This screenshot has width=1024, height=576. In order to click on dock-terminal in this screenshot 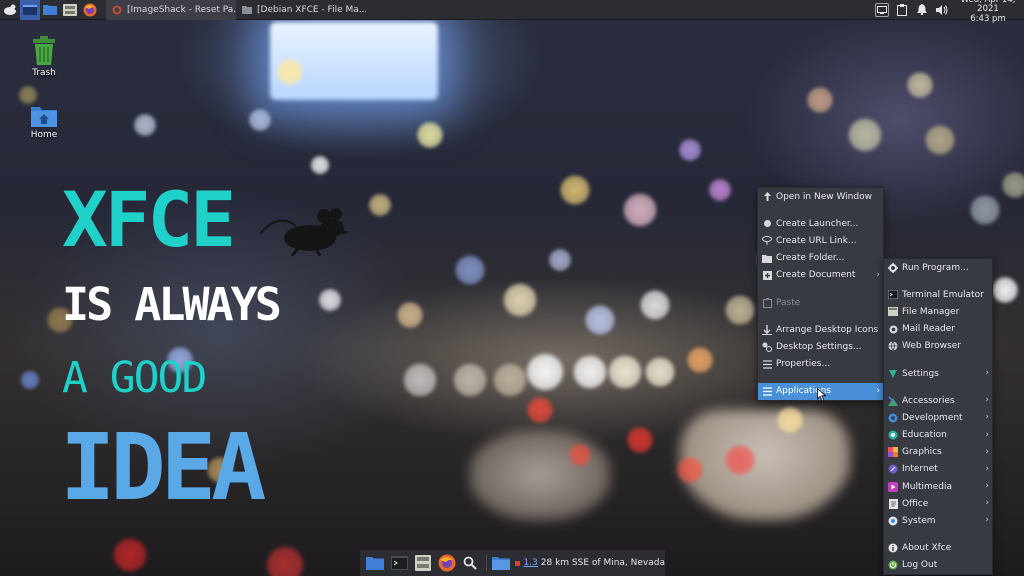, I will do `click(399, 563)`.